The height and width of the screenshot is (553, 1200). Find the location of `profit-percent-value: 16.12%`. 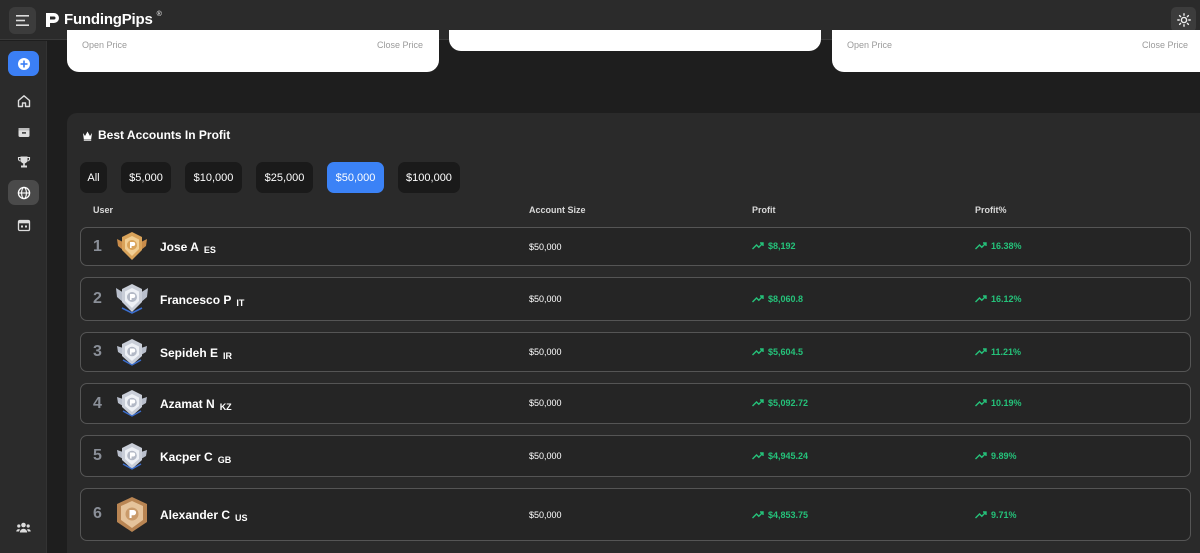

profit-percent-value: 16.12% is located at coordinates (998, 299).